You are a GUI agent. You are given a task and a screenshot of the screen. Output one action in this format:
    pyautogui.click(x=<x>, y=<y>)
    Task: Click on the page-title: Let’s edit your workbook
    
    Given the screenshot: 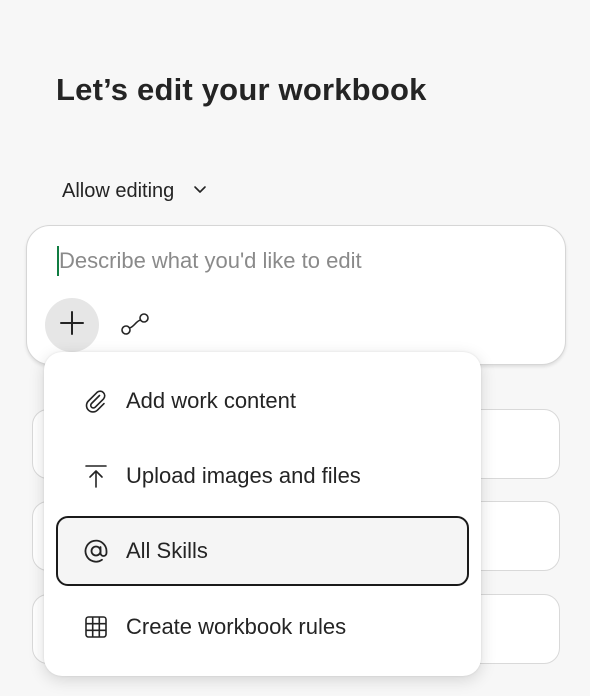 What is the action you would take?
    pyautogui.click(x=241, y=89)
    